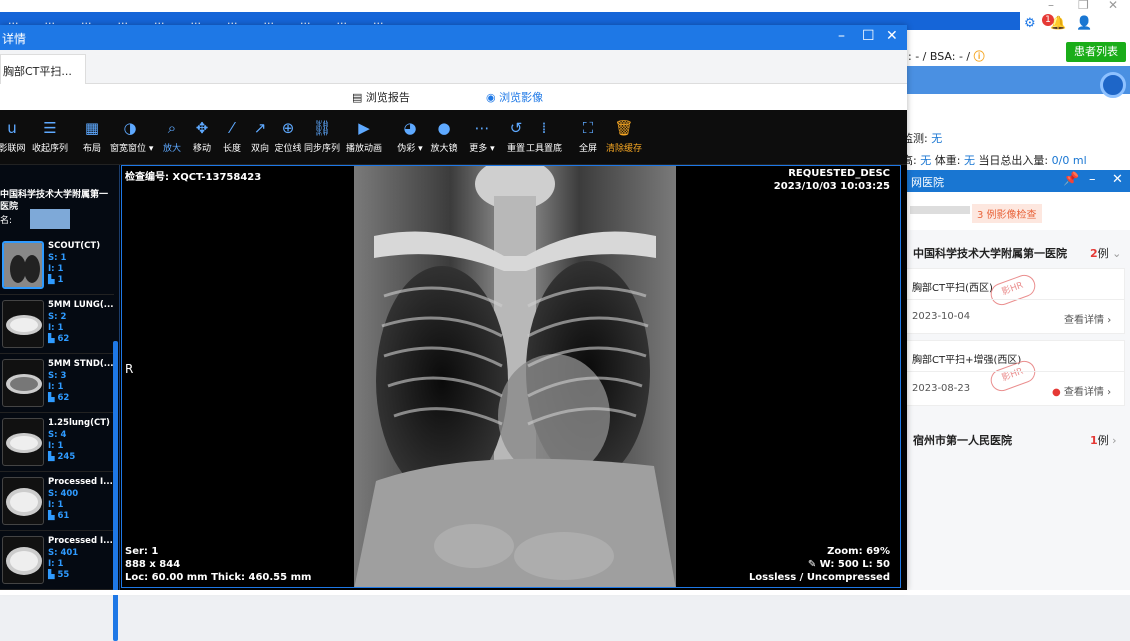 The image size is (1130, 641). Describe the element at coordinates (57, 502) in the screenshot. I see `series-thumbnail: Processed I... S: 400 I: 1 ▙ 61` at that location.